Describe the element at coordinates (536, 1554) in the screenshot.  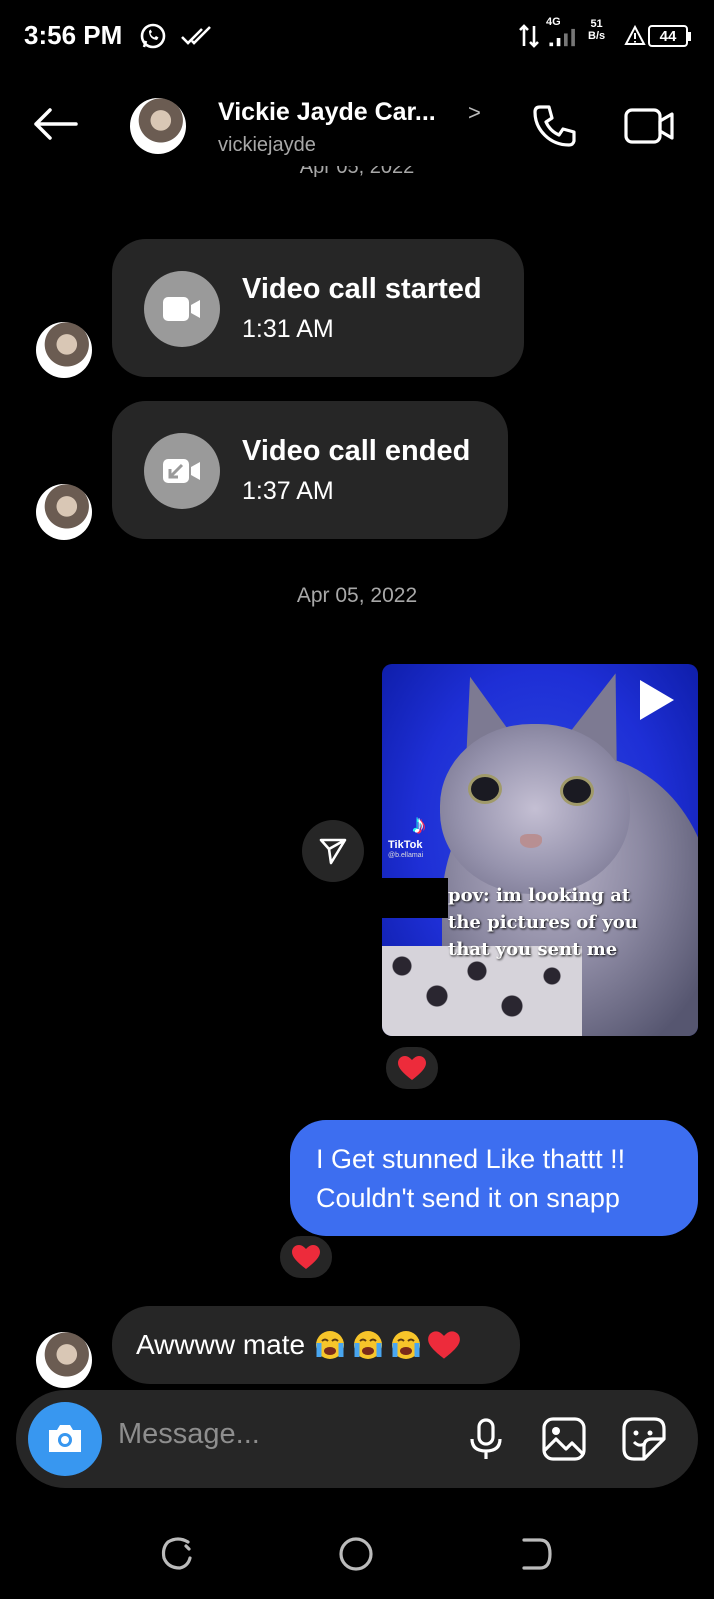
I see `back-icon` at that location.